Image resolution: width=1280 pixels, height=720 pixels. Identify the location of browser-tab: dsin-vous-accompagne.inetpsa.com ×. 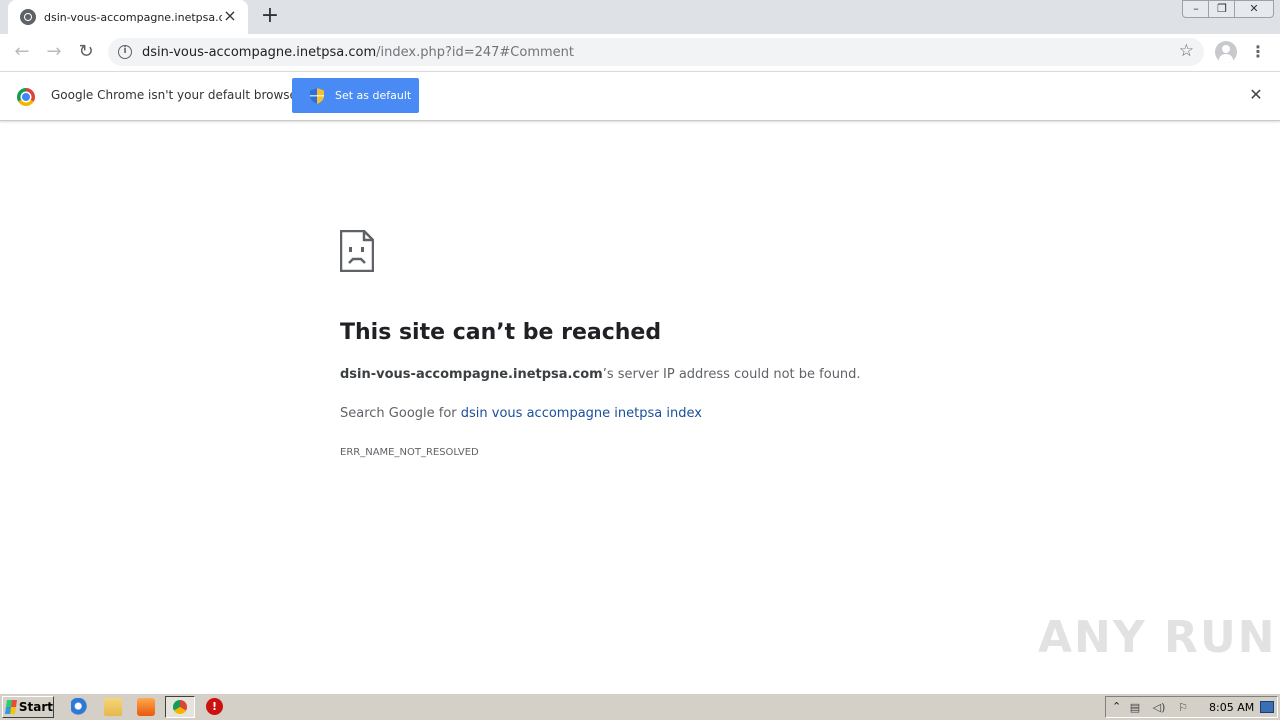
(128, 17).